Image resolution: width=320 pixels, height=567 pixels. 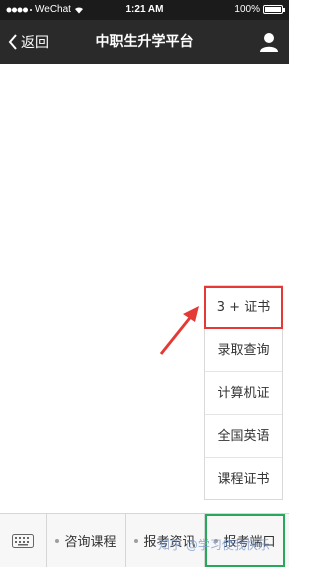 I want to click on profile-button, so click(x=269, y=42).